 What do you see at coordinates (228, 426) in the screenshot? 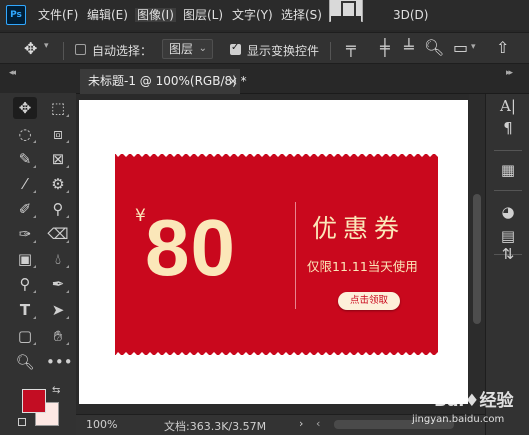
I see `document-size: 363.3K/3.57M` at bounding box center [228, 426].